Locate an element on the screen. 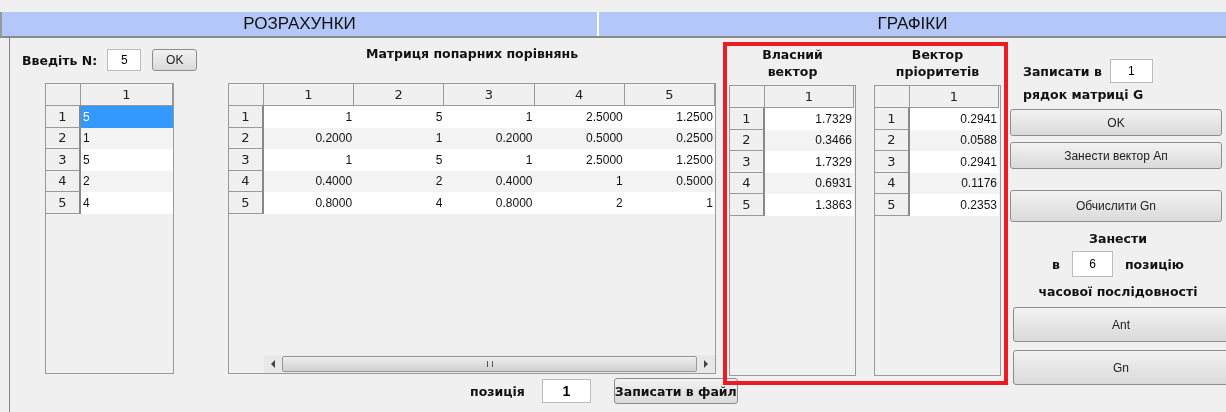 This screenshot has height=412, width=1226. n-label: Введіть N: is located at coordinates (60, 60).